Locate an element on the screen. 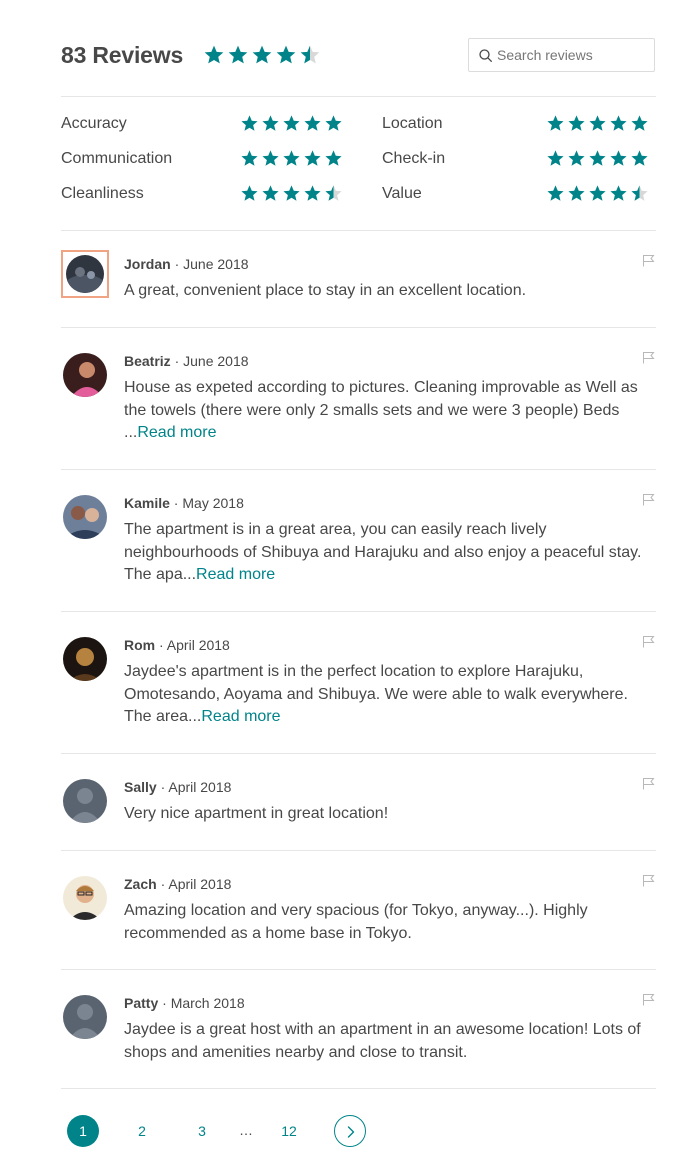  review-date: March 2018 is located at coordinates (207, 1003).